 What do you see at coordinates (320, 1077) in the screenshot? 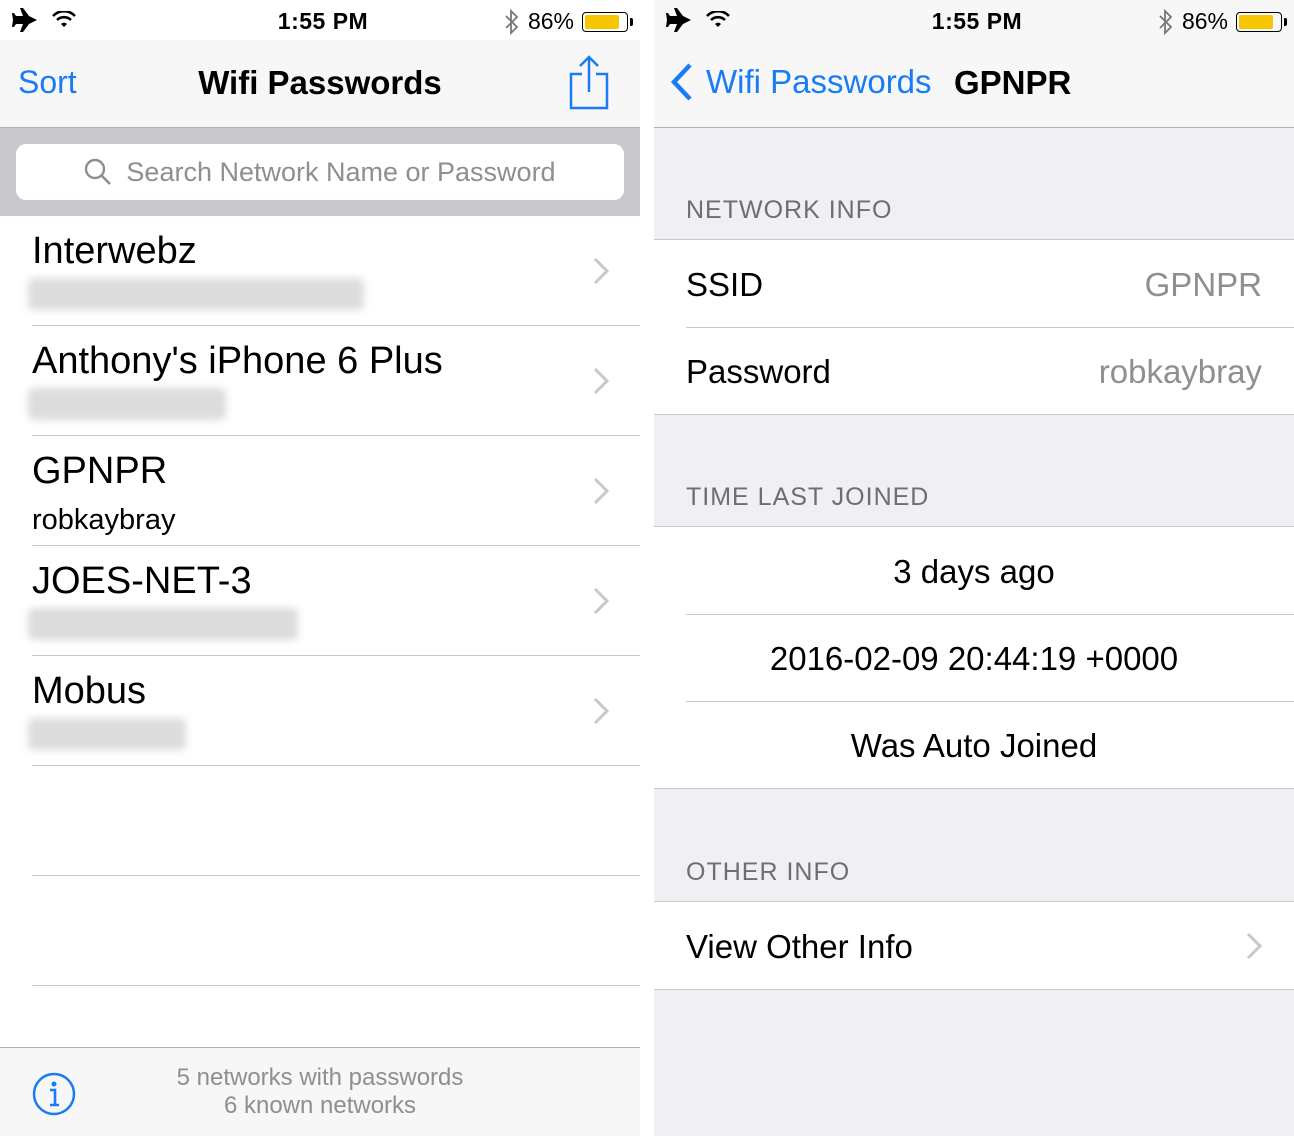
I see `password-count: 5 networks with passwords` at bounding box center [320, 1077].